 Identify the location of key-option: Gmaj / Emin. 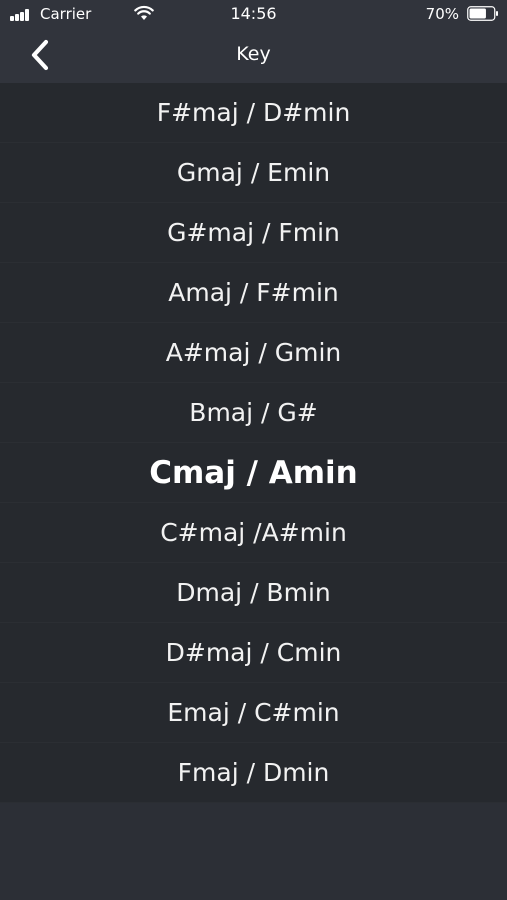
(253, 173).